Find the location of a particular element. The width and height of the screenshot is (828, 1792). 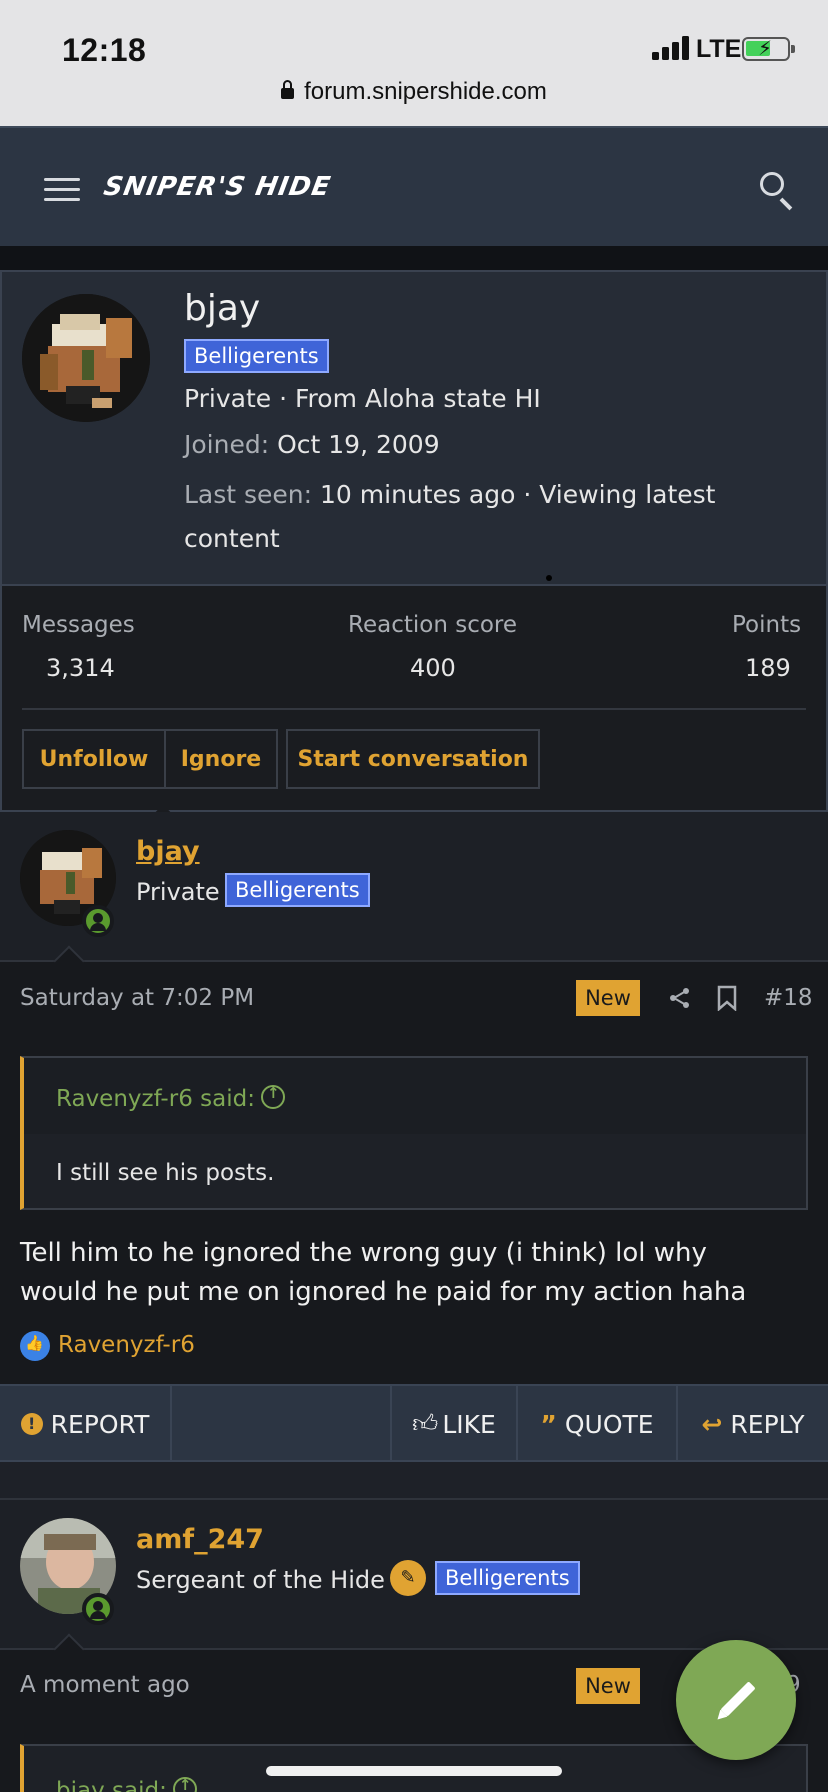

profile-title-location: Private · From Aloha state HI is located at coordinates (362, 398).